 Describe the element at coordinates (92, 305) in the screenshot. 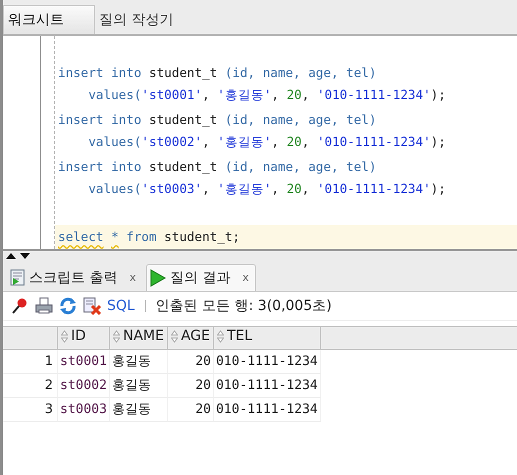

I see `delete-document-icon` at that location.